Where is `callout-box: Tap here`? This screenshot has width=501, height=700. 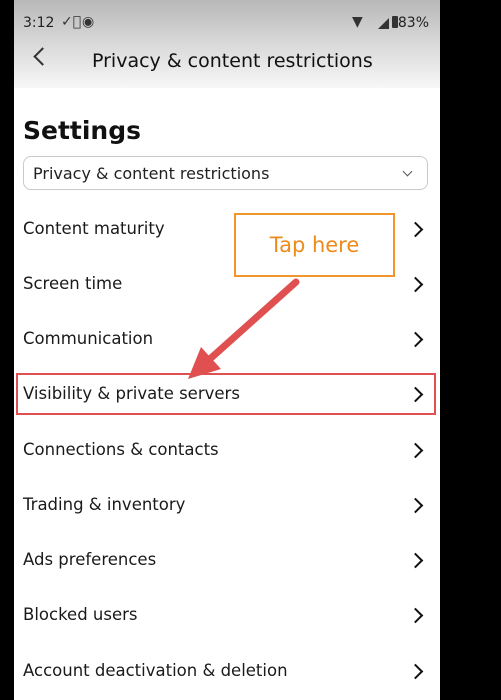 callout-box: Tap here is located at coordinates (314, 245).